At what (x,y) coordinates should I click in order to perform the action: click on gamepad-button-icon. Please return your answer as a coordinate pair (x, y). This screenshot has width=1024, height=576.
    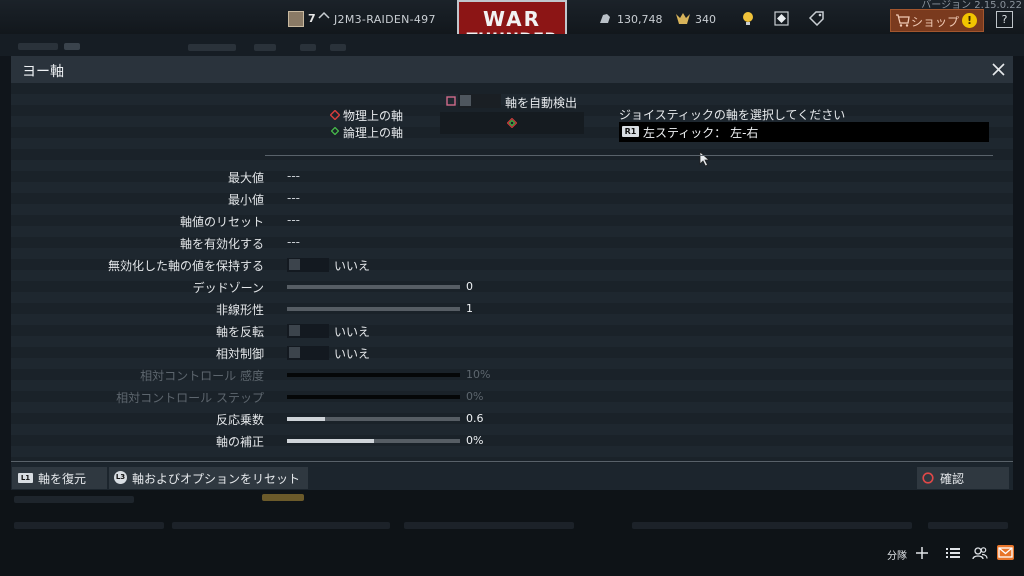
    Looking at the image, I should click on (451, 101).